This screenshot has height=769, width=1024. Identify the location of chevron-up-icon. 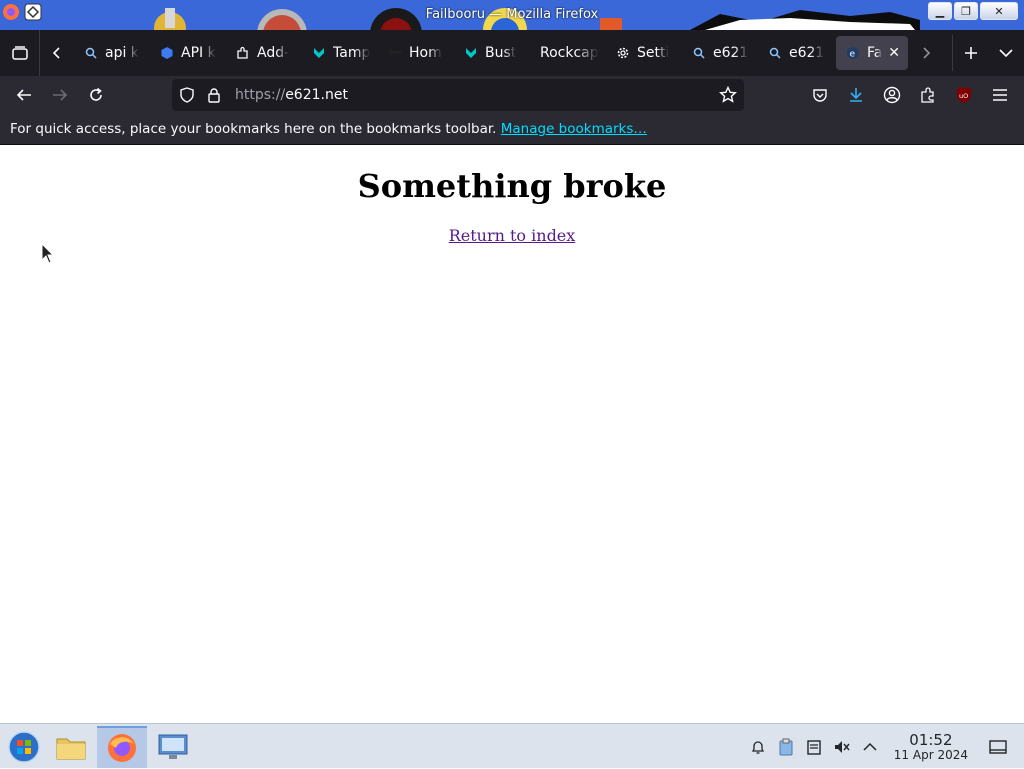
(870, 746).